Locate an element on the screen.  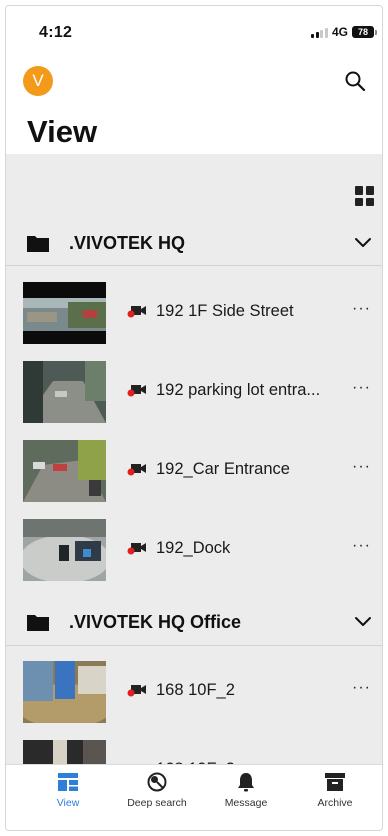
bell-icon is located at coordinates (246, 782).